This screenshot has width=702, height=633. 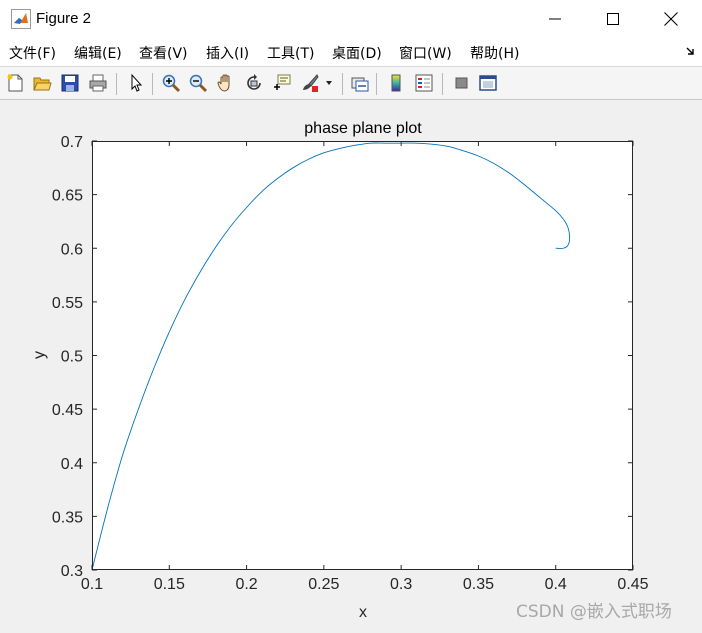 What do you see at coordinates (246, 584) in the screenshot?
I see `x-tick-label: 0.2` at bounding box center [246, 584].